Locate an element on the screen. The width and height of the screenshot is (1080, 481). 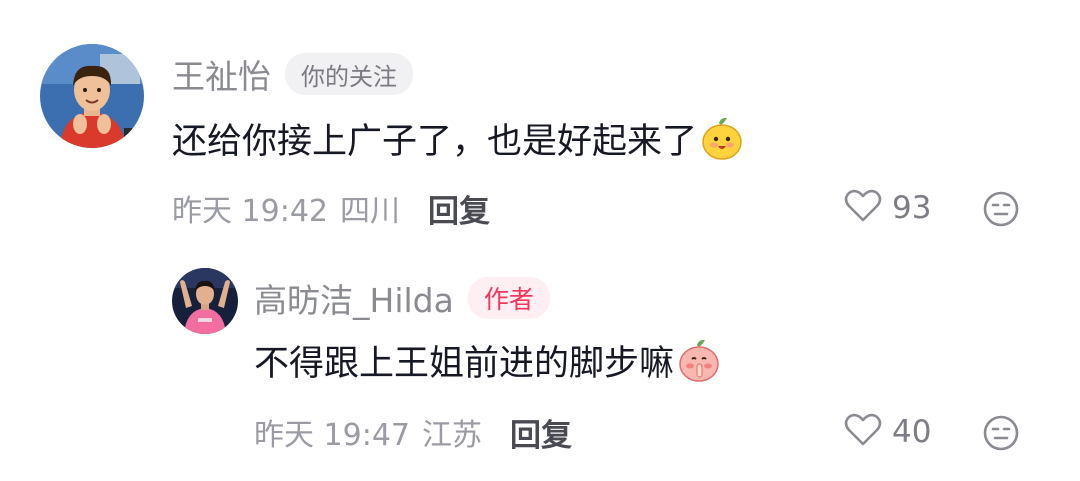
meta-row: 昨天 19:42 四川 回复 is located at coordinates (331, 208).